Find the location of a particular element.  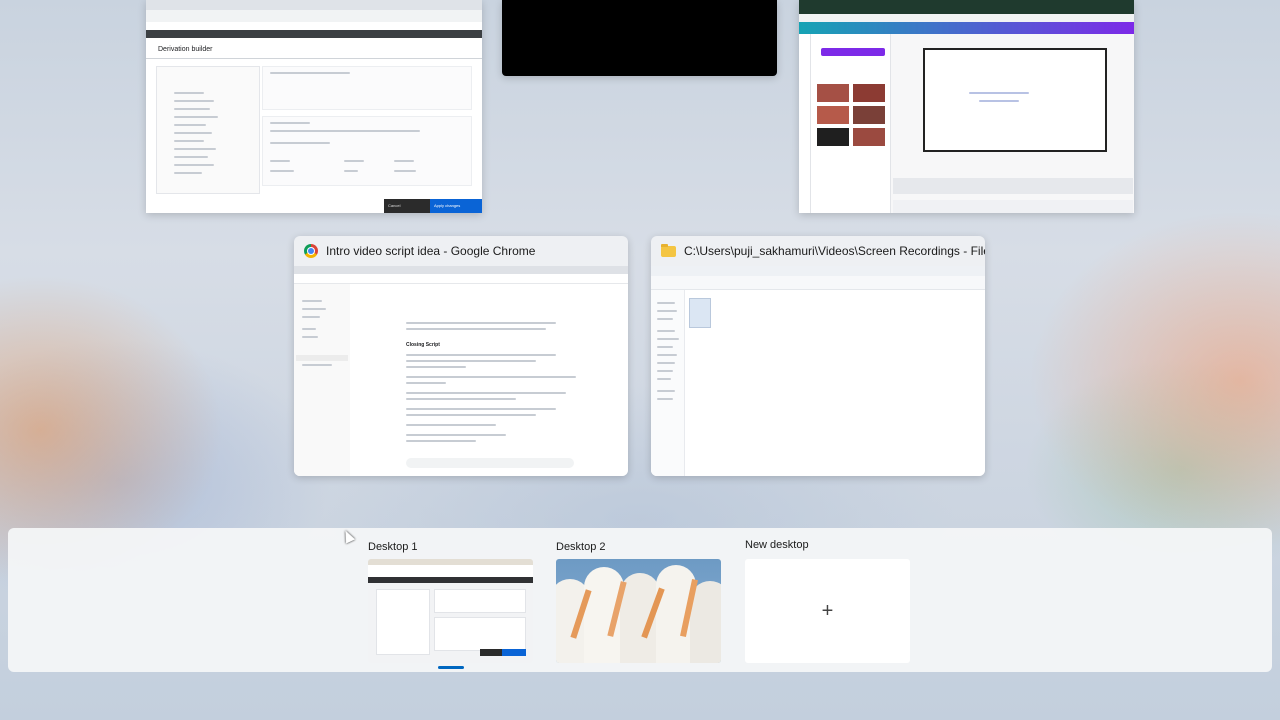

chat-section-heading: Closing Script is located at coordinates (423, 345).